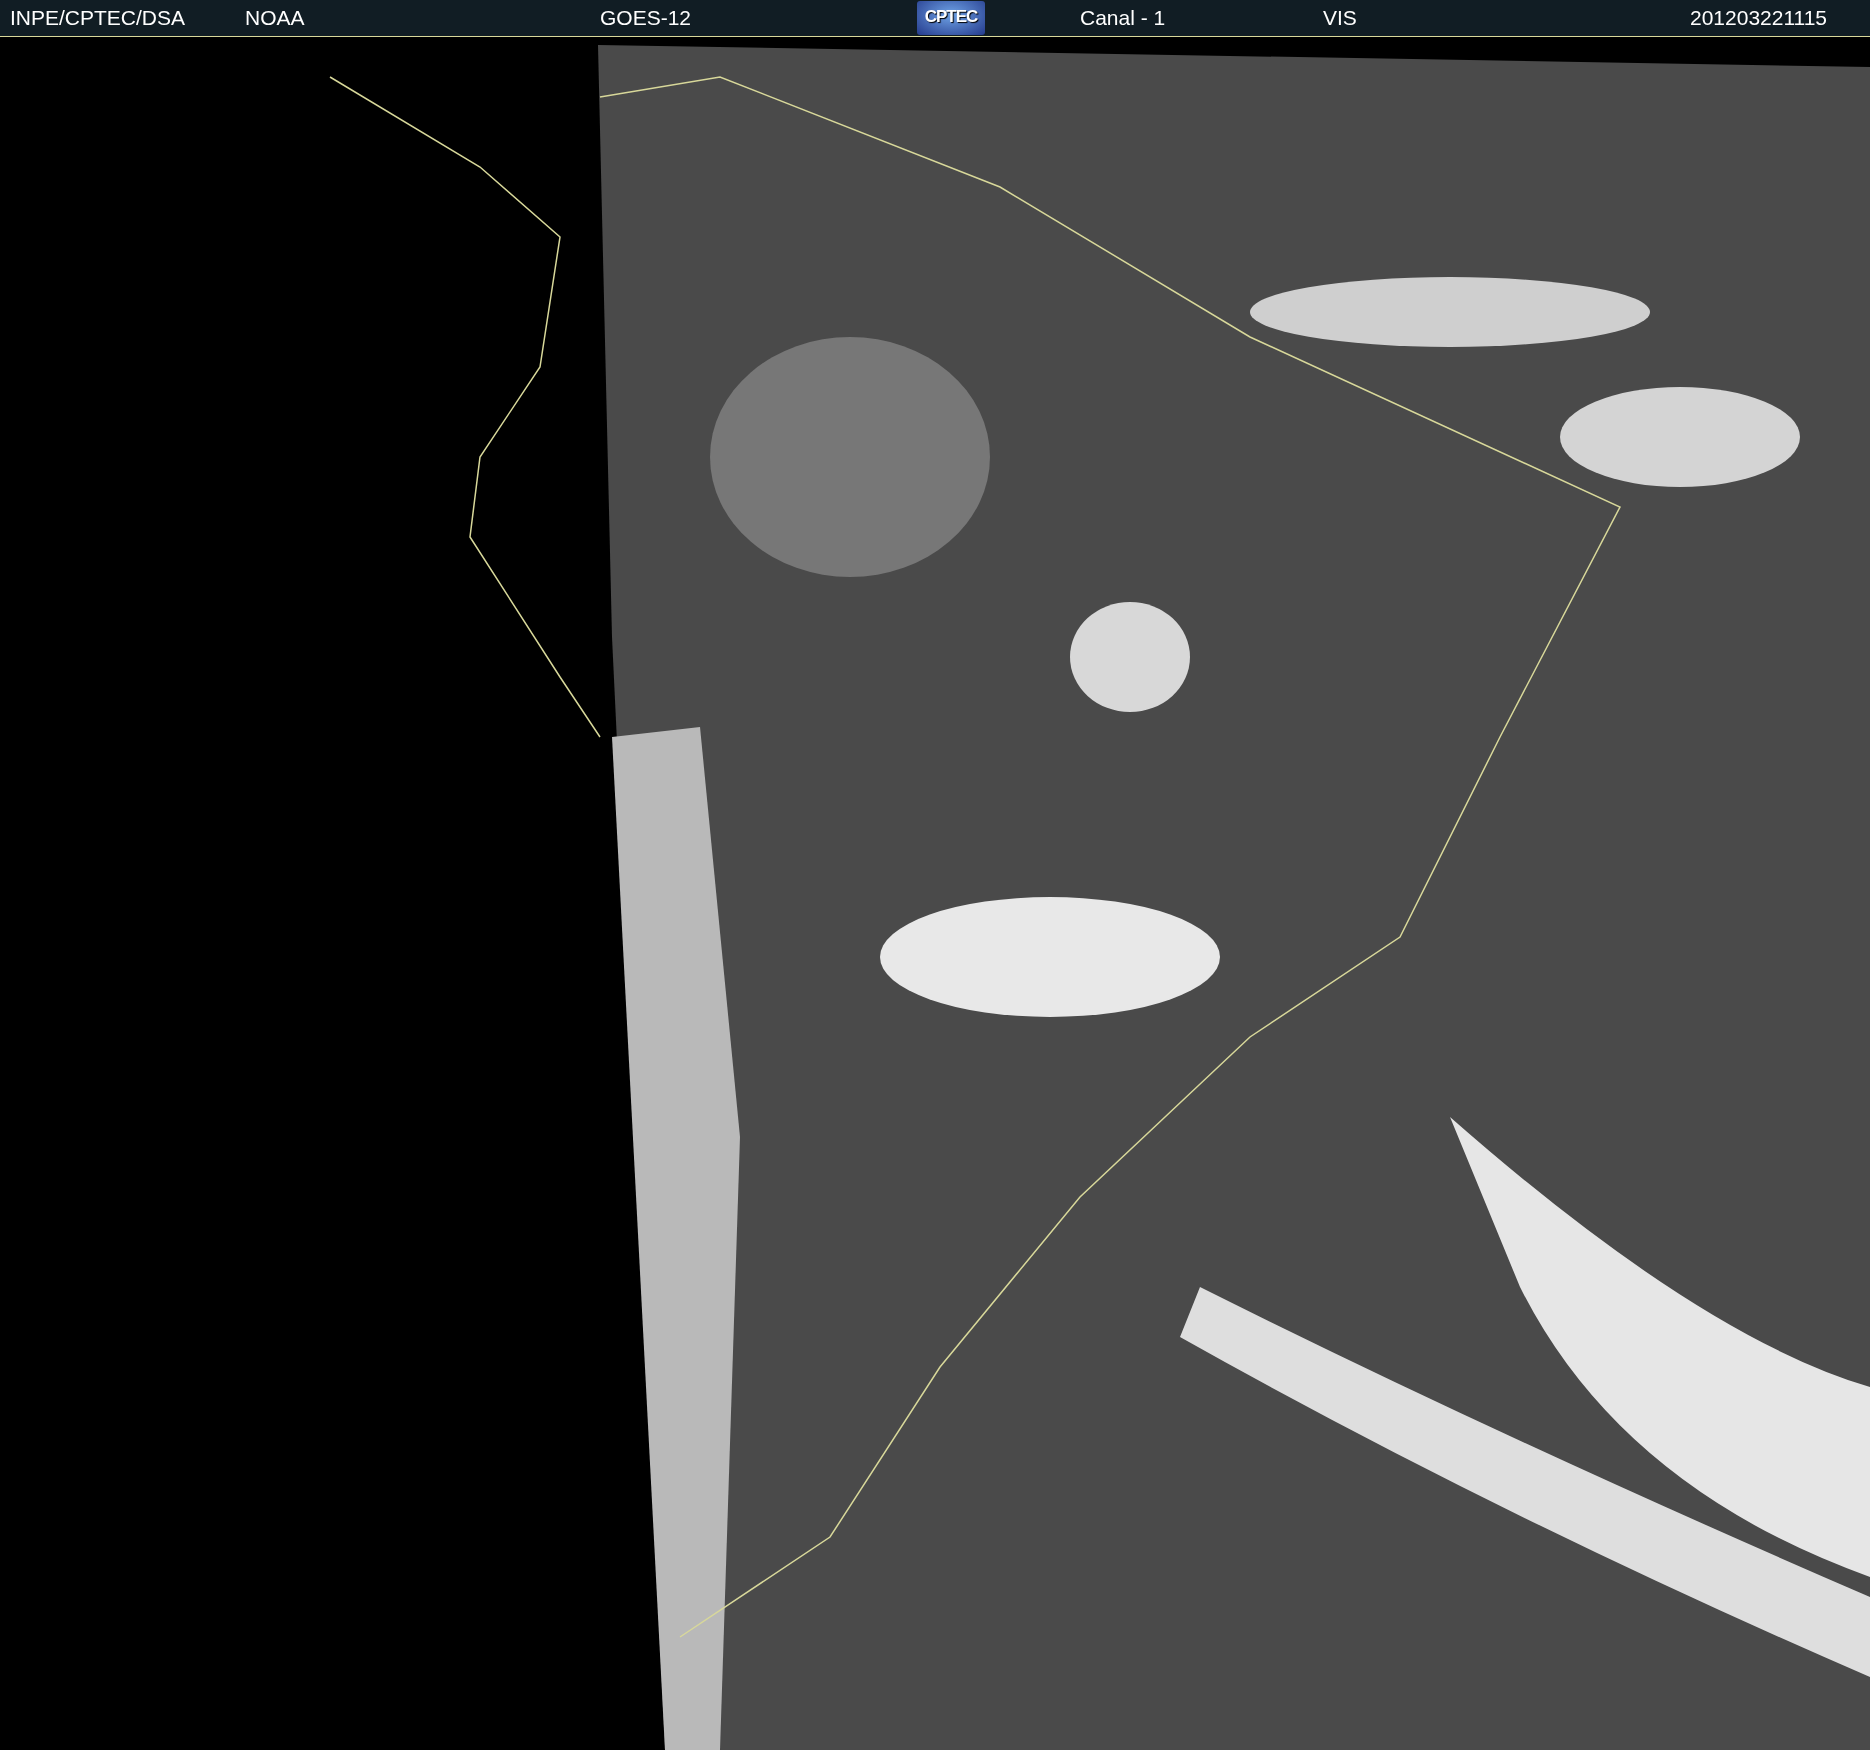  I want to click on header-label: GOES-12, so click(646, 17).